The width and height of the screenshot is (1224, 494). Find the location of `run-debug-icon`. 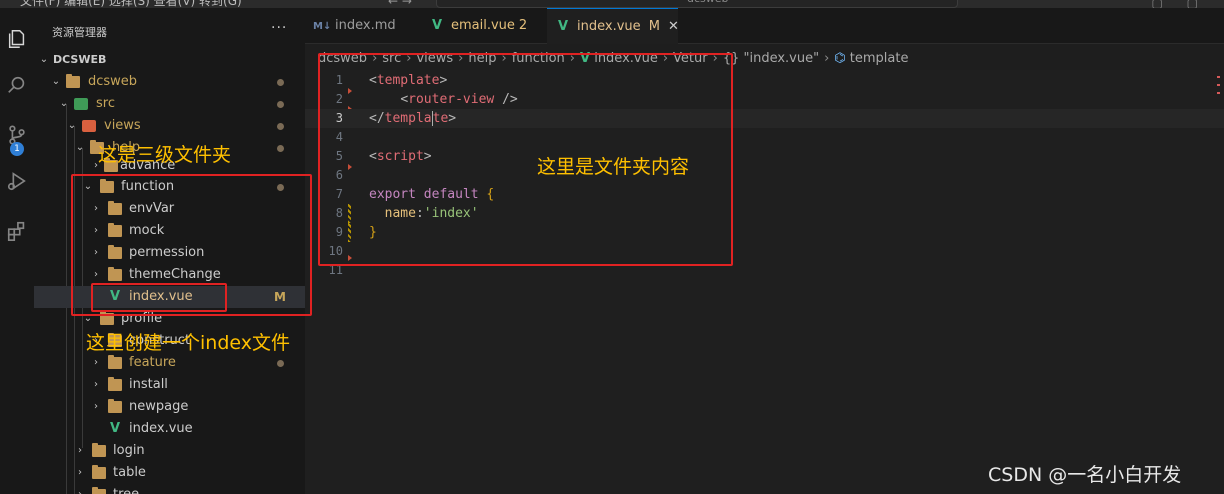

run-debug-icon is located at coordinates (17, 181).